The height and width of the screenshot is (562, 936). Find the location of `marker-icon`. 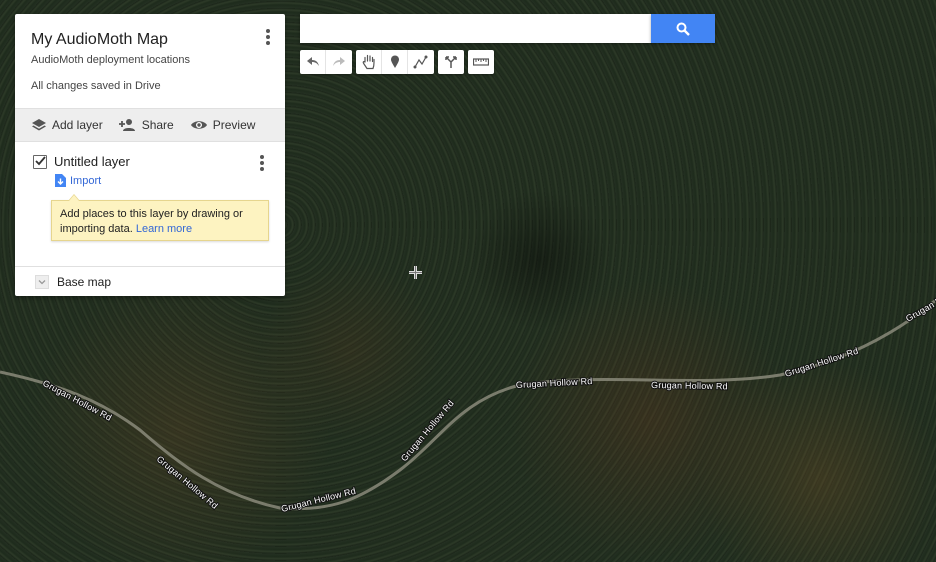

marker-icon is located at coordinates (394, 61).